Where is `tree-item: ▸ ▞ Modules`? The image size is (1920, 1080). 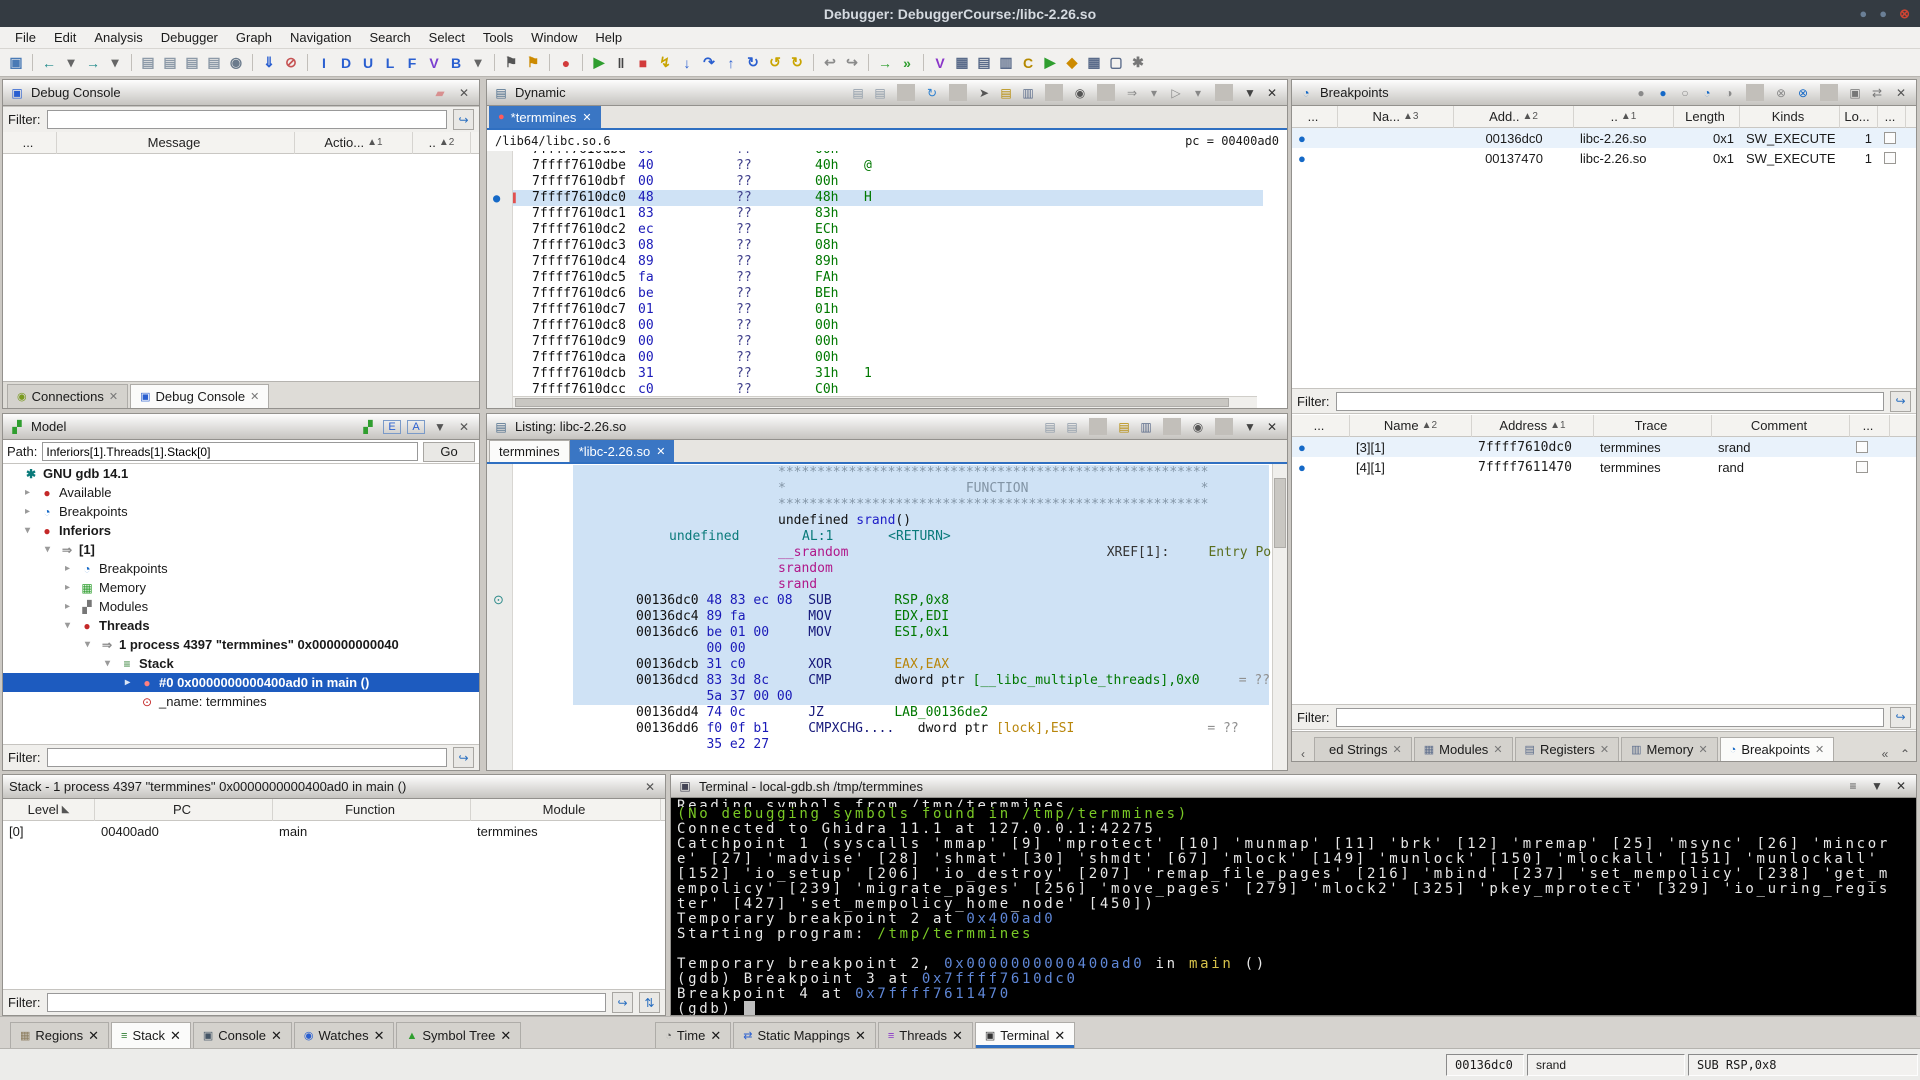
tree-item: ▸ ▞ Modules is located at coordinates (241, 606).